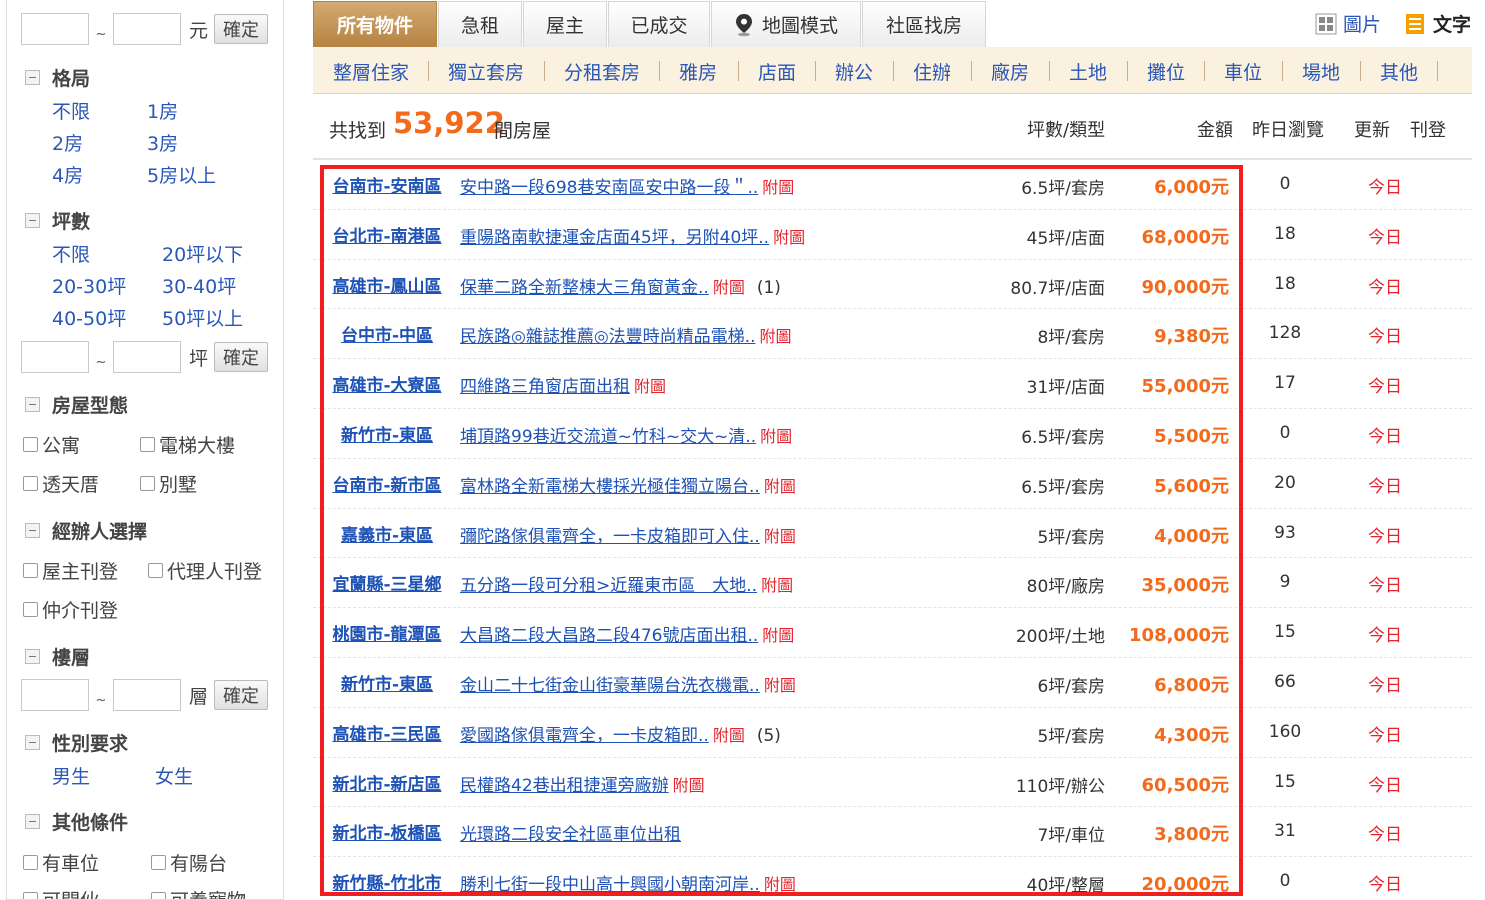 The width and height of the screenshot is (1485, 900). What do you see at coordinates (387, 782) in the screenshot?
I see `listing-region-link: 新北市-新店區` at bounding box center [387, 782].